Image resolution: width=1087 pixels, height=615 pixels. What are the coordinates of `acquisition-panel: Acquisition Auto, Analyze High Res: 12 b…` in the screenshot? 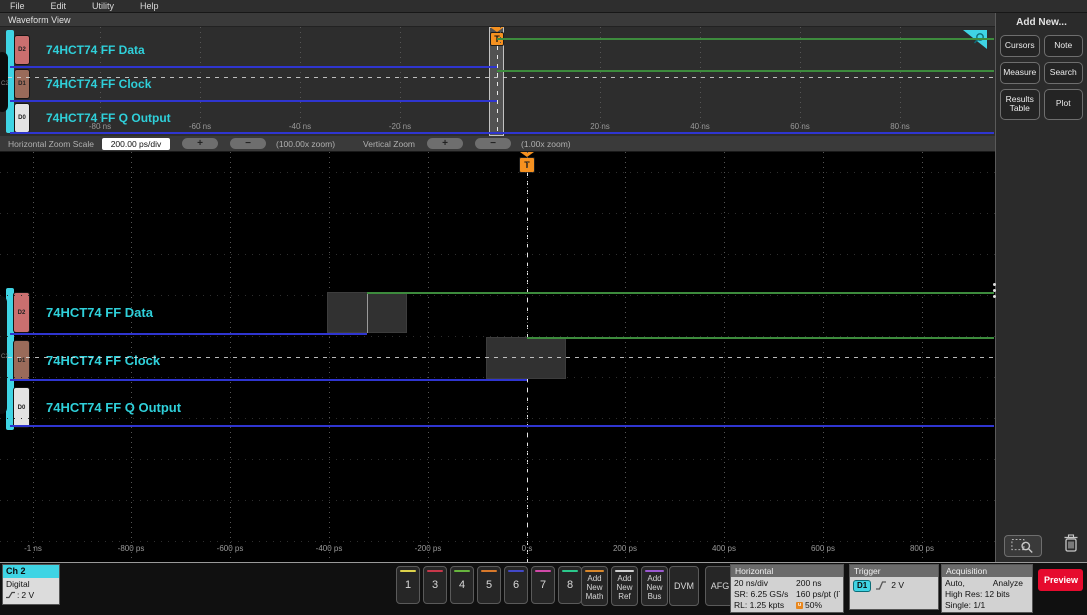 It's located at (987, 589).